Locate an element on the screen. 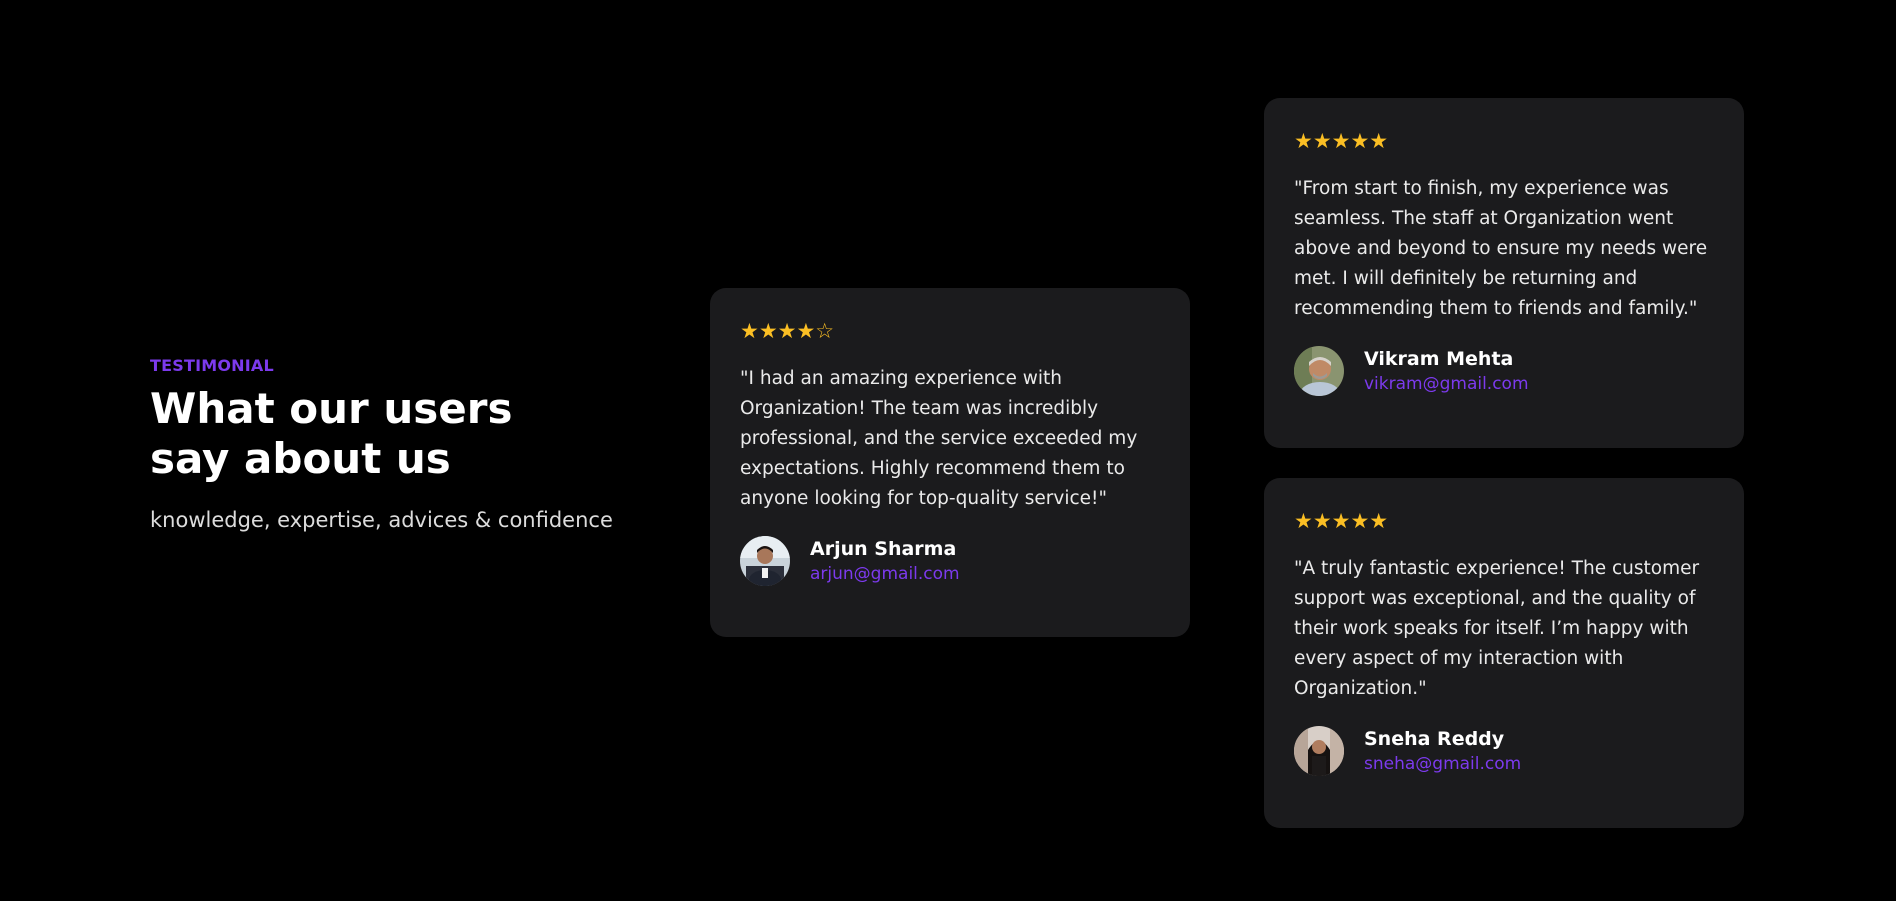 Image resolution: width=1896 pixels, height=901 pixels. testimonial-author: Sneha Reddy sneha@gmail.com is located at coordinates (1504, 751).